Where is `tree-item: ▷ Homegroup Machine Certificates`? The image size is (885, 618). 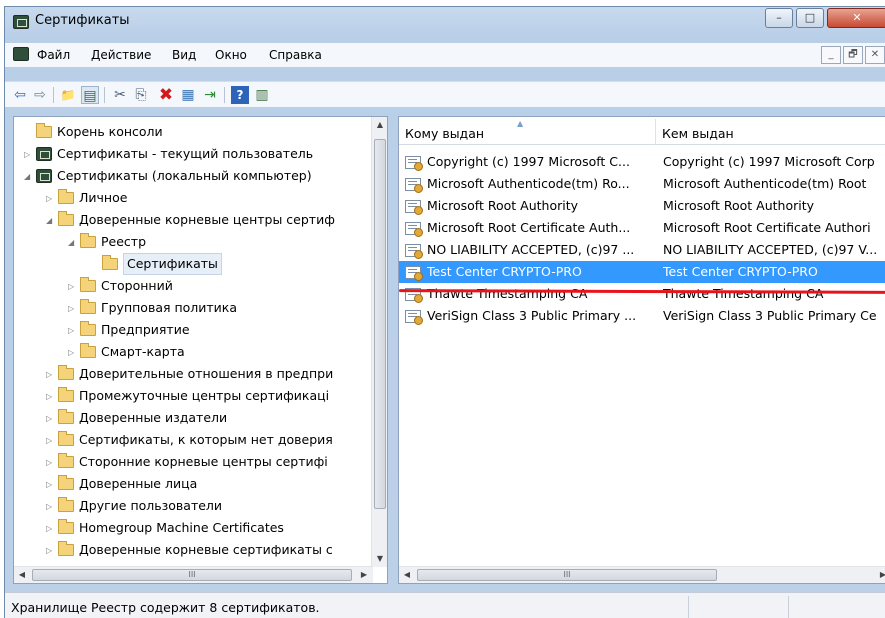 tree-item: ▷ Homegroup Machine Certificates is located at coordinates (193, 529).